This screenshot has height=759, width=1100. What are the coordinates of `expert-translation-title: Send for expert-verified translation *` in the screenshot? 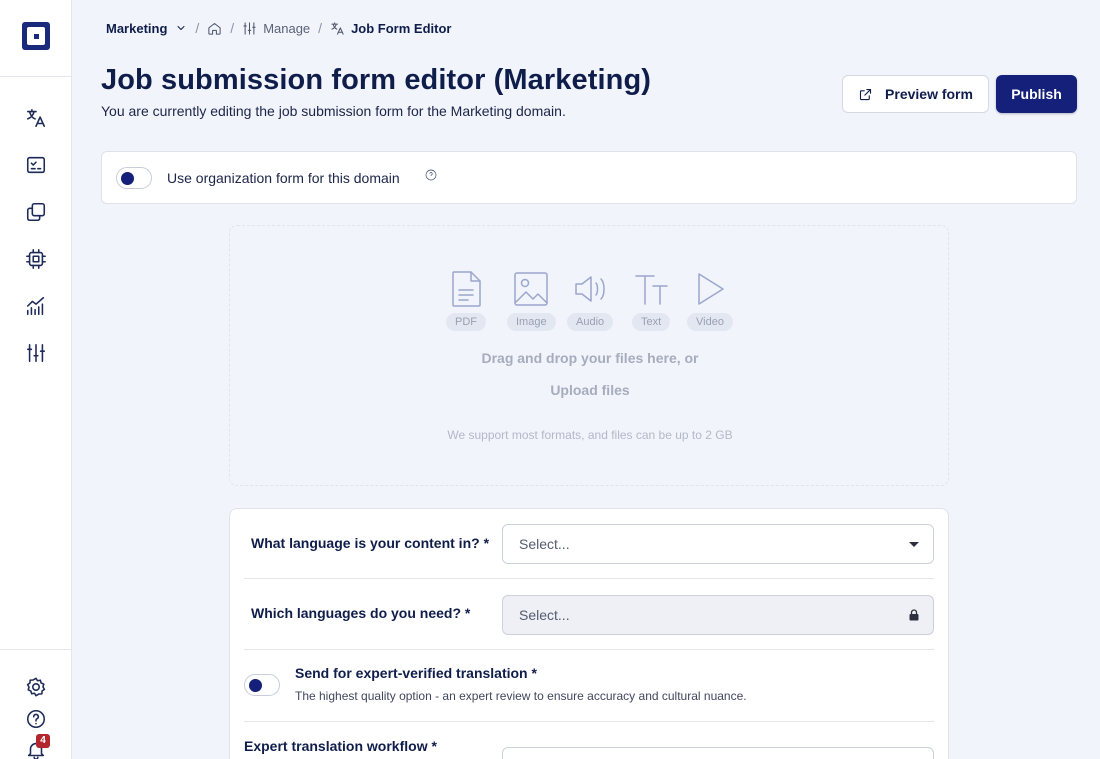 It's located at (416, 673).